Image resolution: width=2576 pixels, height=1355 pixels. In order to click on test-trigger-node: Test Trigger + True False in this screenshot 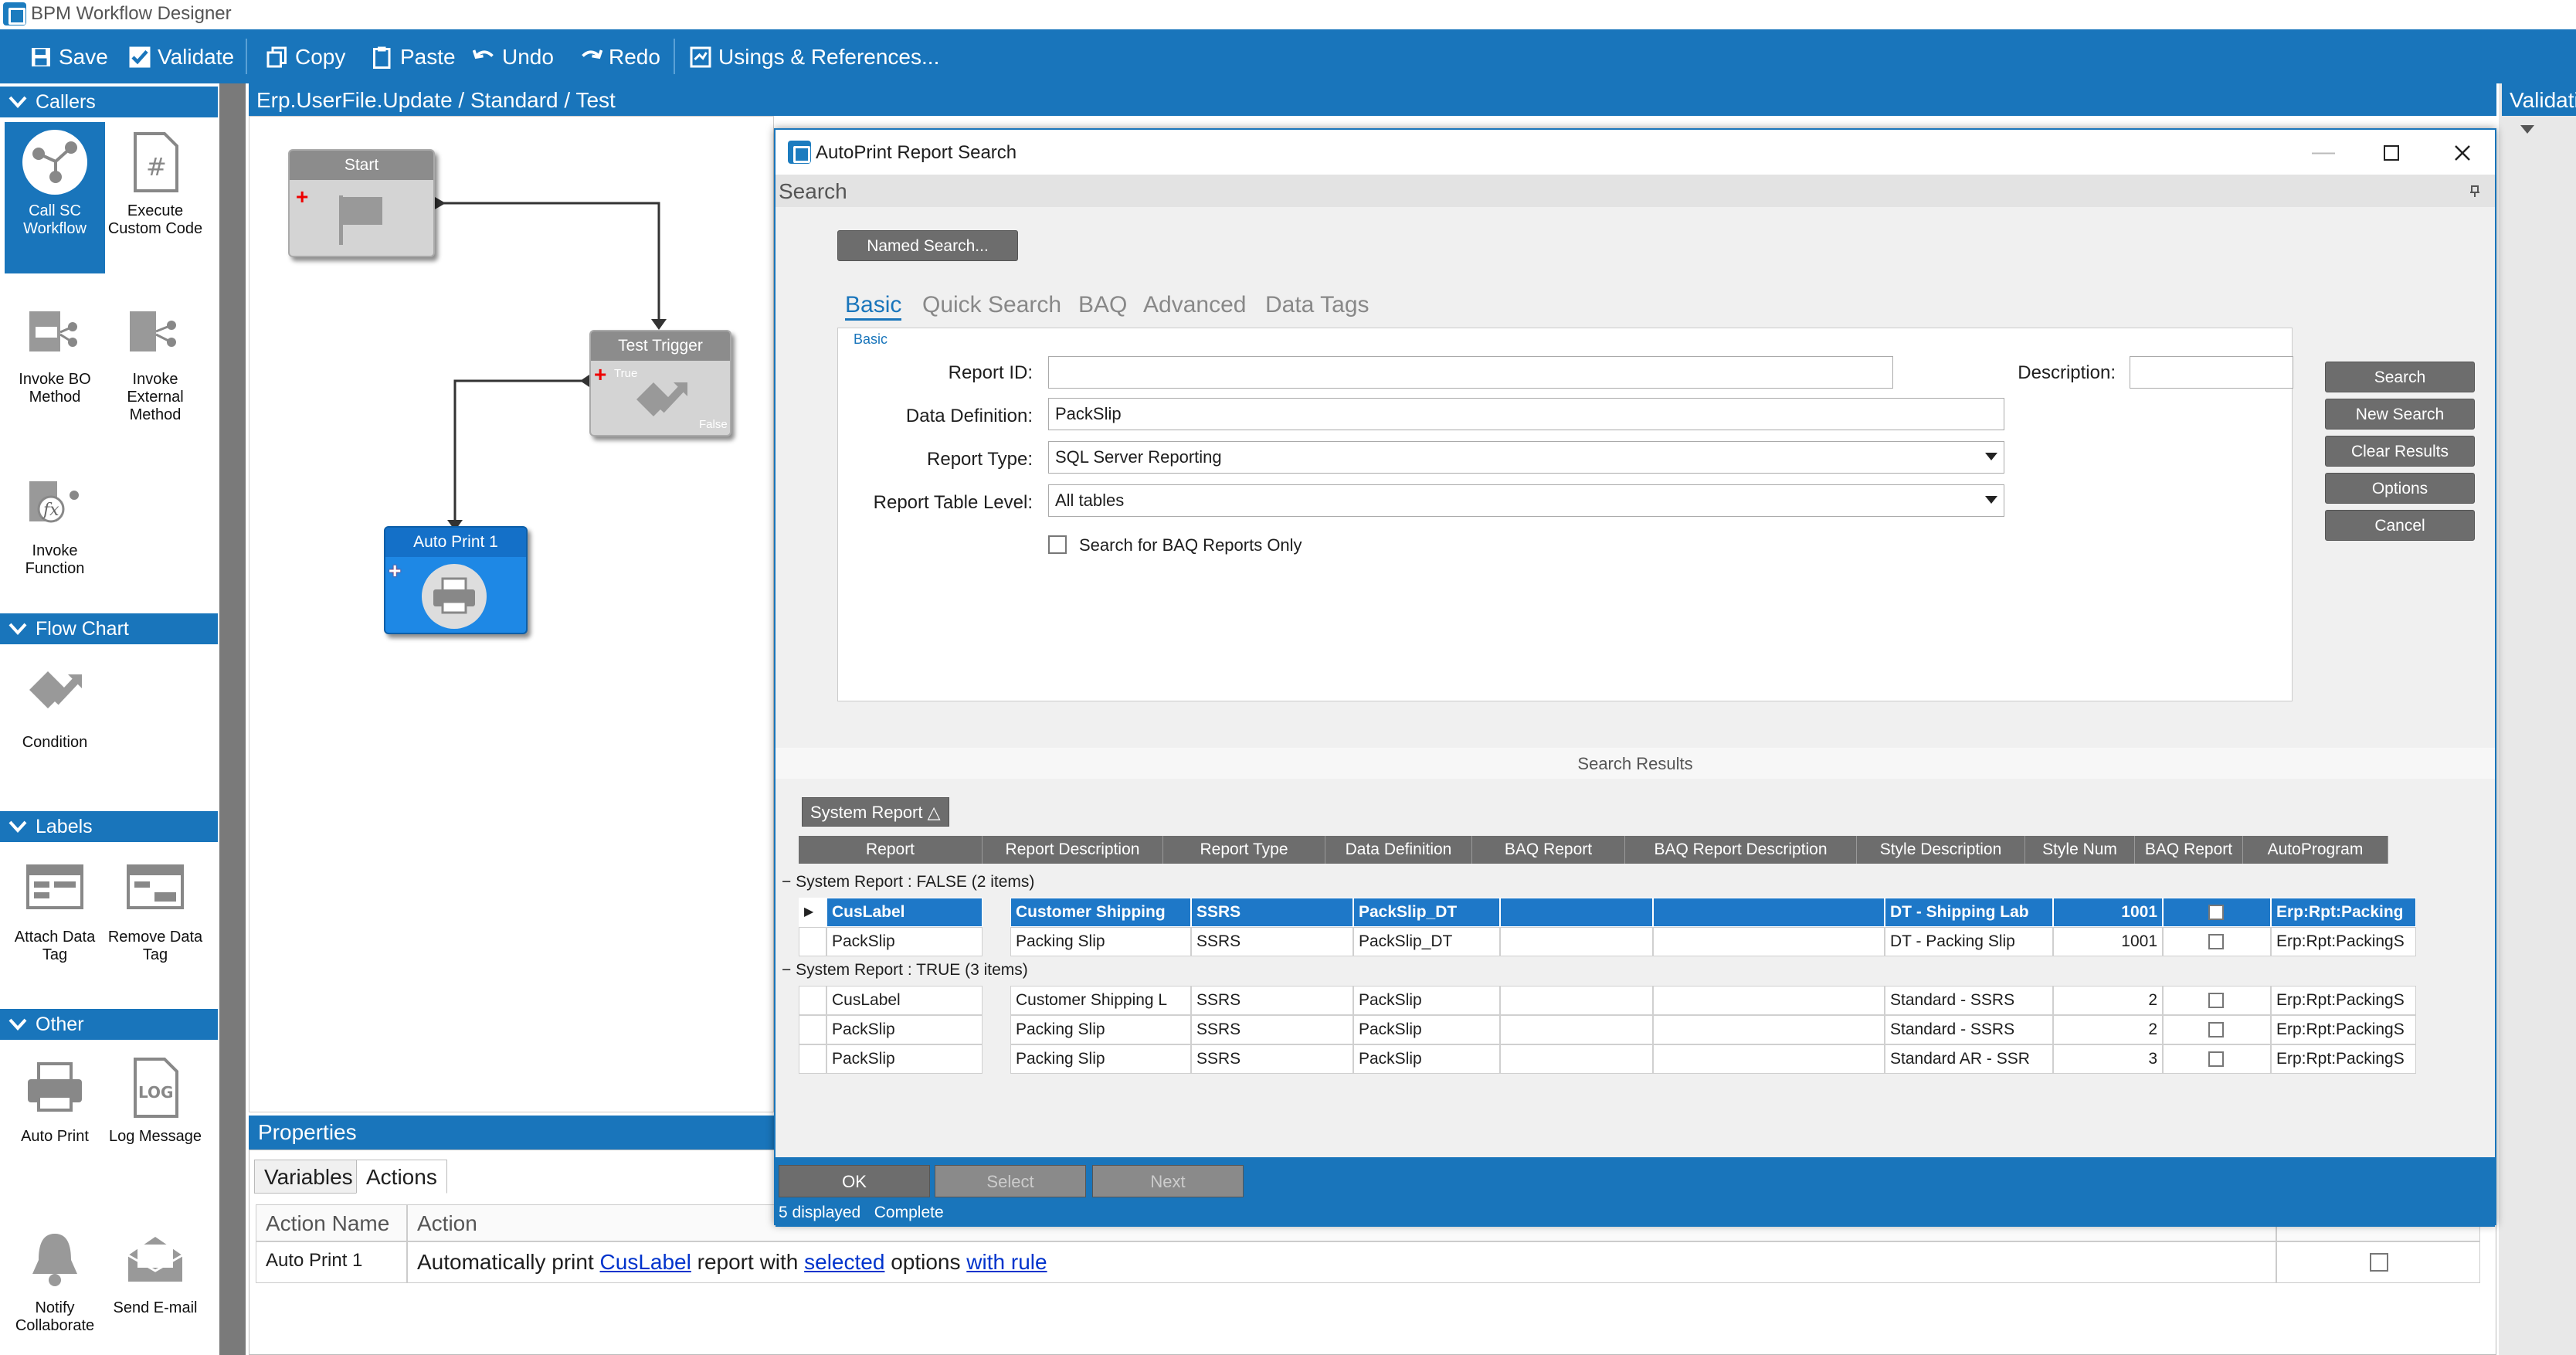, I will do `click(660, 383)`.